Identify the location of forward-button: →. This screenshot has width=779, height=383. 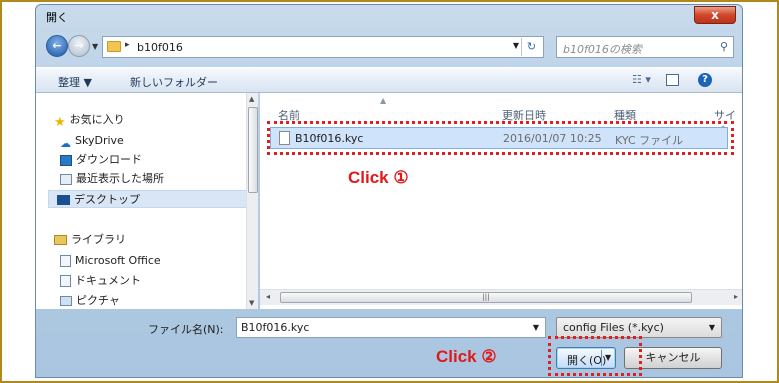
(79, 46).